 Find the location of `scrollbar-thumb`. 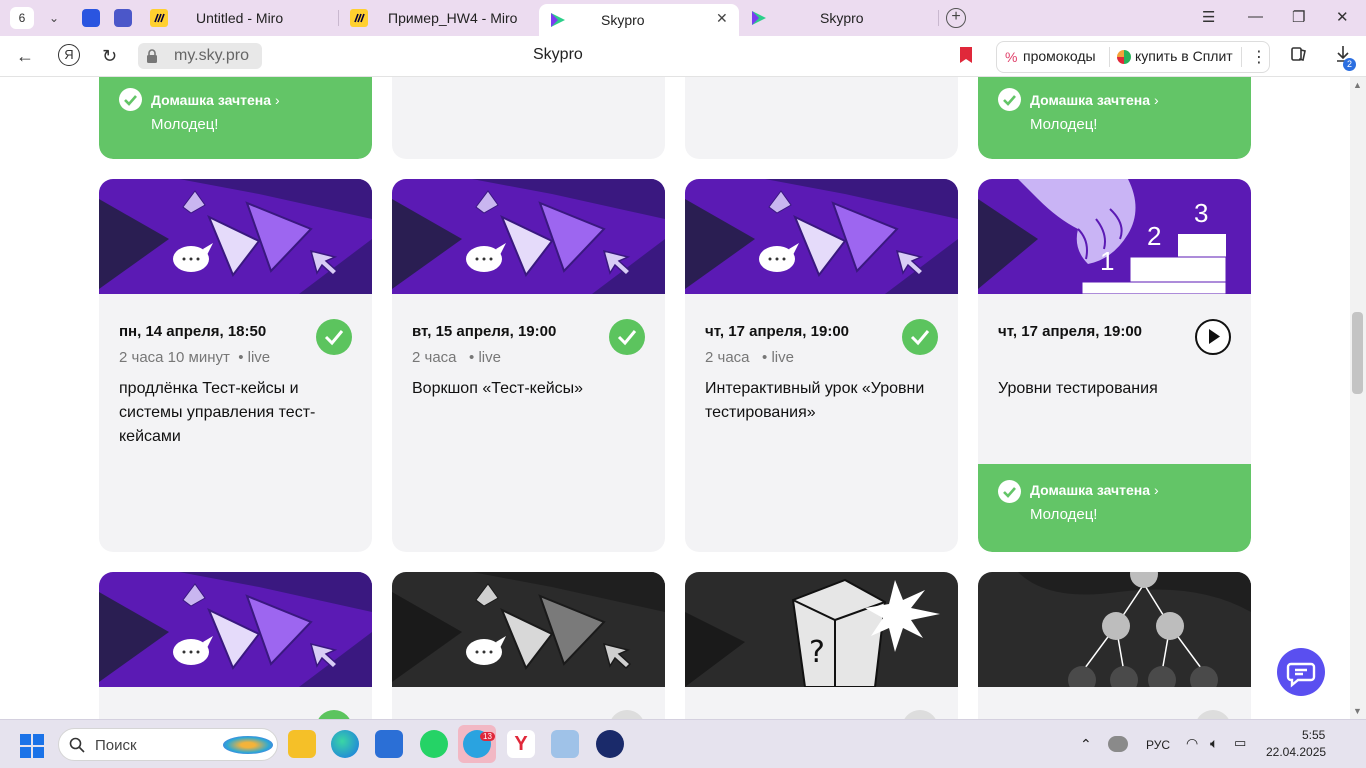

scrollbar-thumb is located at coordinates (1357, 353).